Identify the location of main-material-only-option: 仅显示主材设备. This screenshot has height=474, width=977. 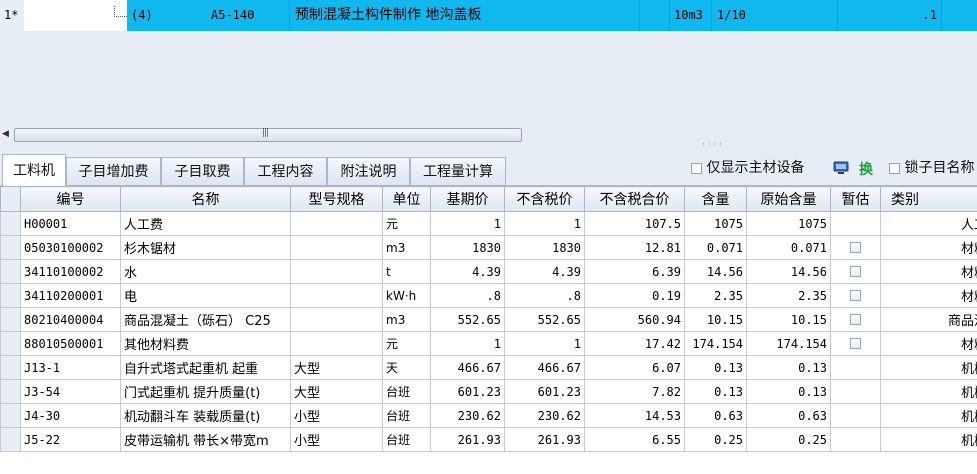
(747, 168).